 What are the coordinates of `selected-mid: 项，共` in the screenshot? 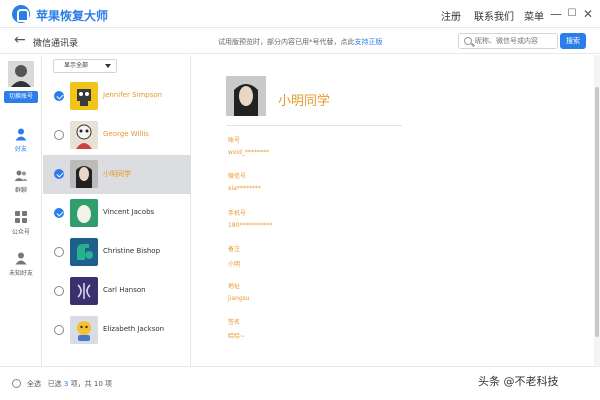 It's located at (81, 384).